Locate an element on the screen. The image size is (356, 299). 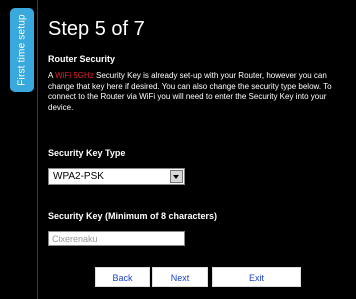
back-button: Back is located at coordinates (122, 277).